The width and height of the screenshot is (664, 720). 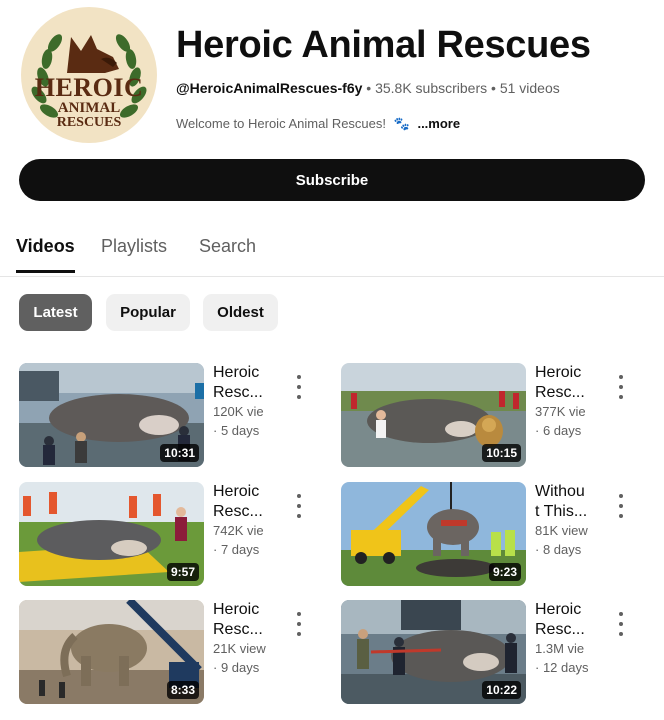 I want to click on video-age: · 5 days, so click(x=236, y=430).